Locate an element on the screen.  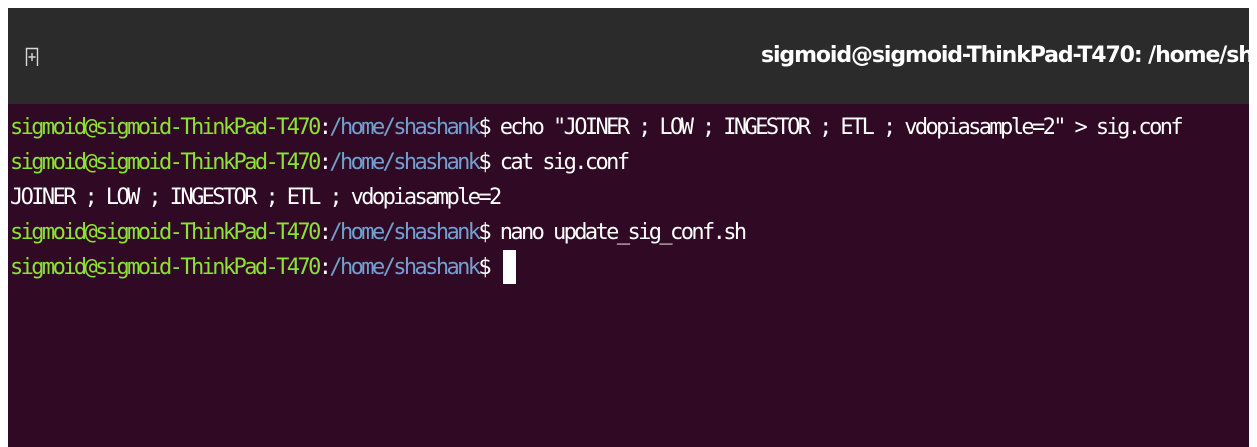
command-text: nano update_sig_conf.sh is located at coordinates (618, 232).